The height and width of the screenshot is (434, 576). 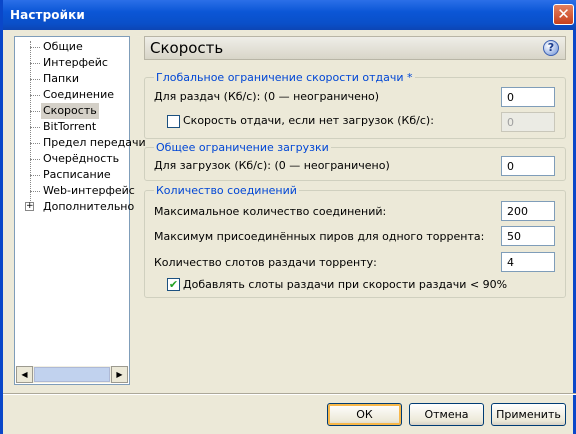 I want to click on scroll-thumb, so click(x=72, y=374).